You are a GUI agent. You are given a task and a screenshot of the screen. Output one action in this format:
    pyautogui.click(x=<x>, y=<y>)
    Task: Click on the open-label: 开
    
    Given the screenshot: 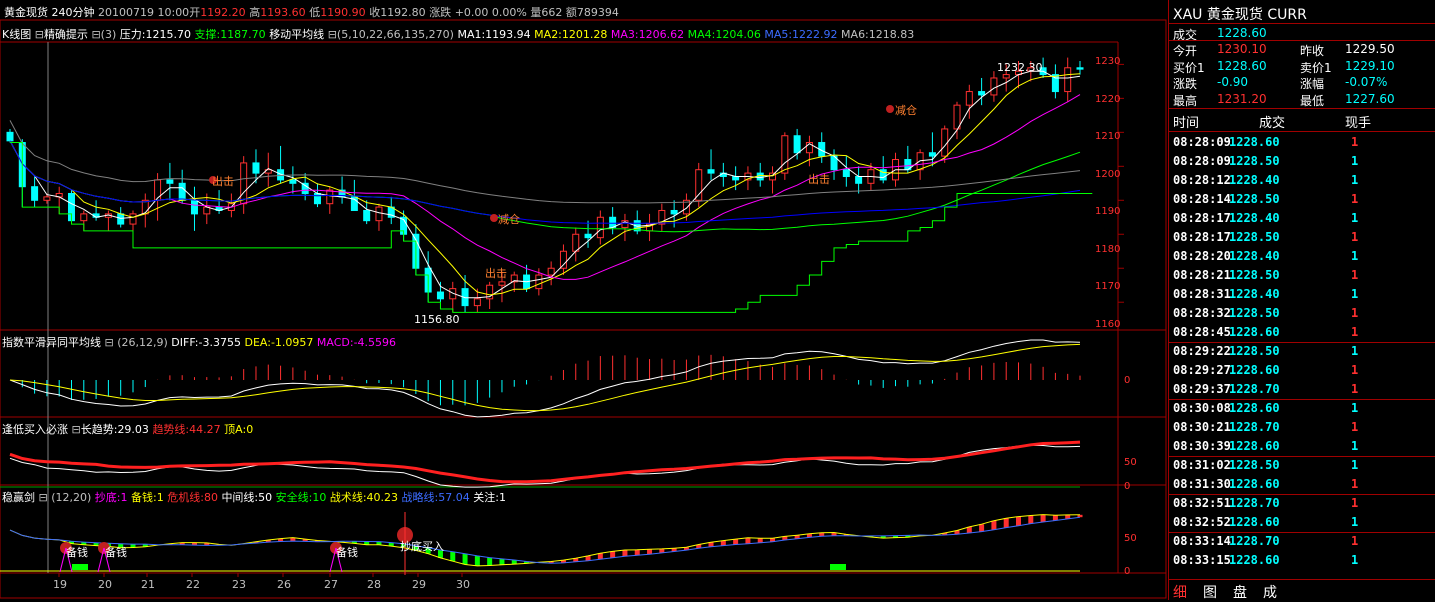 What is the action you would take?
    pyautogui.click(x=195, y=12)
    